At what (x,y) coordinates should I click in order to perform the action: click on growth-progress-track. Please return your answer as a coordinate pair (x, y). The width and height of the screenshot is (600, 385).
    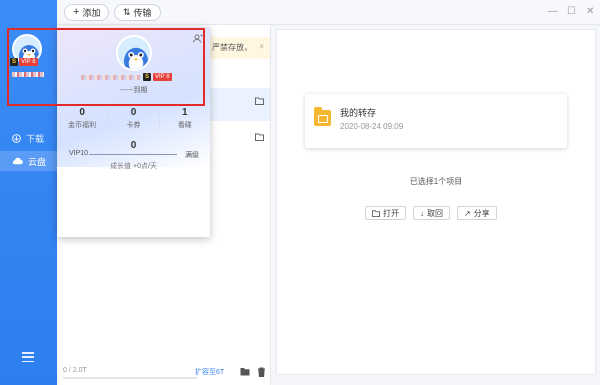
    Looking at the image, I should click on (133, 154).